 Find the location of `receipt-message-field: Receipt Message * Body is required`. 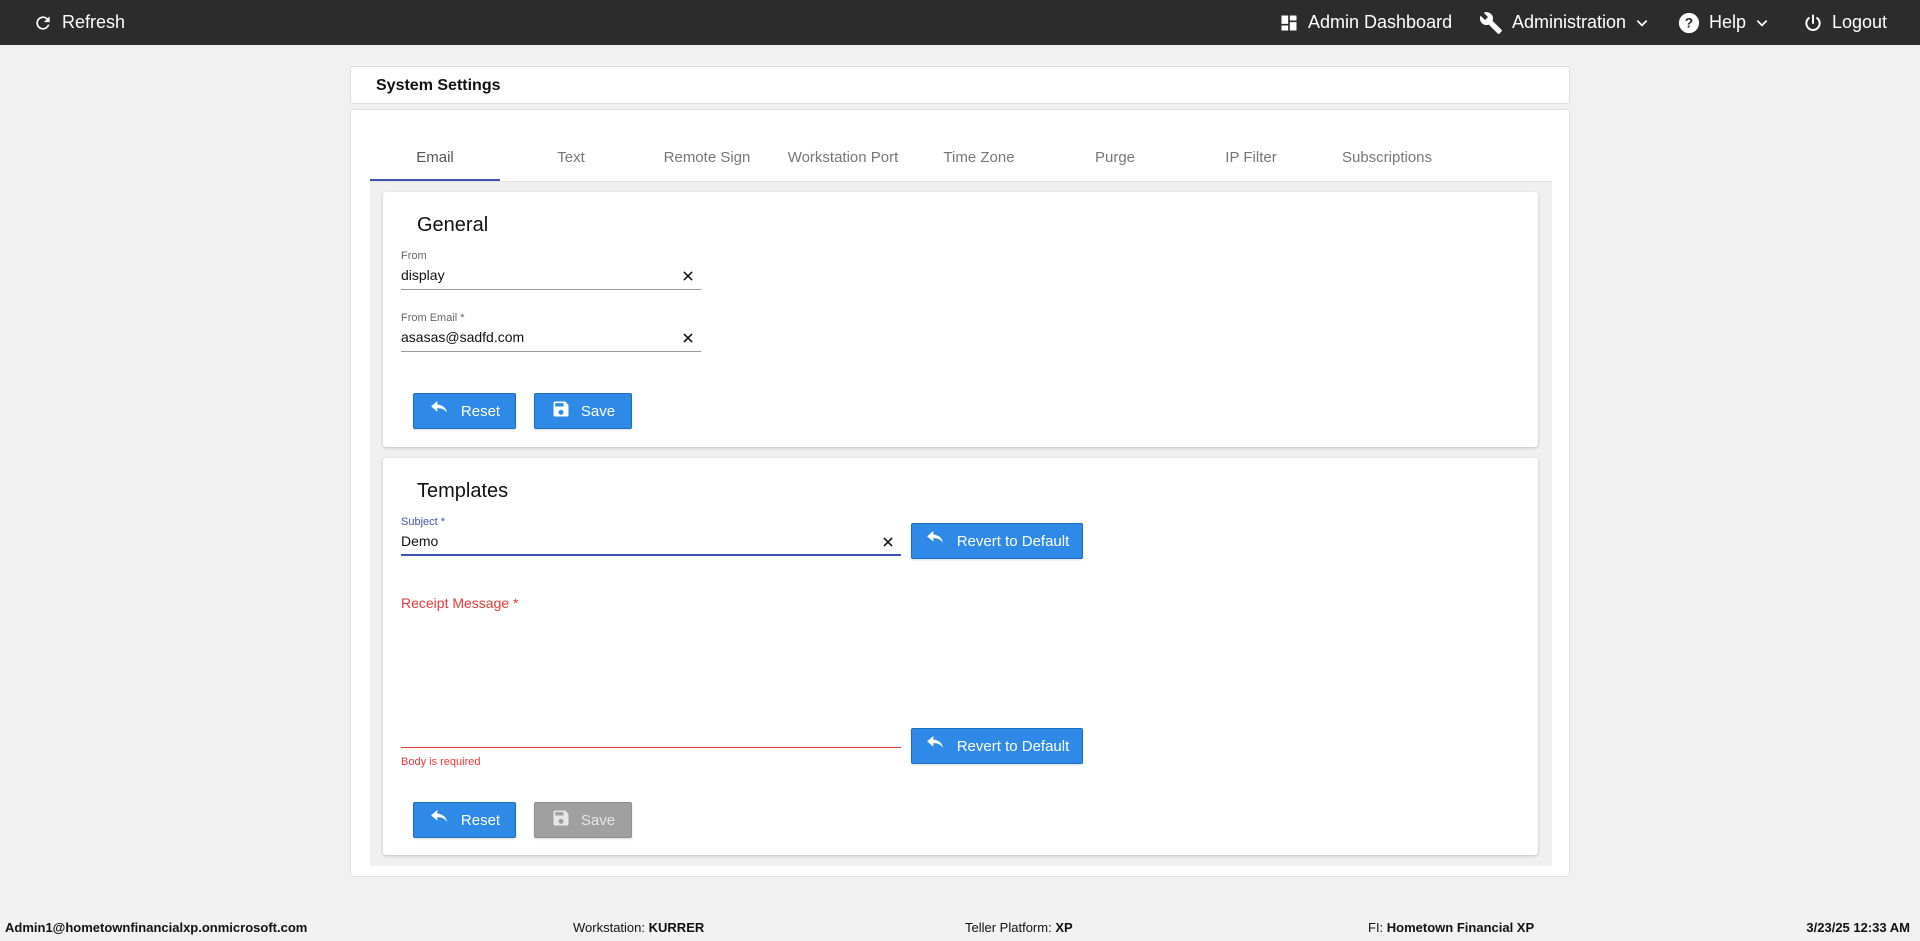

receipt-message-field: Receipt Message * Body is required is located at coordinates (651, 681).